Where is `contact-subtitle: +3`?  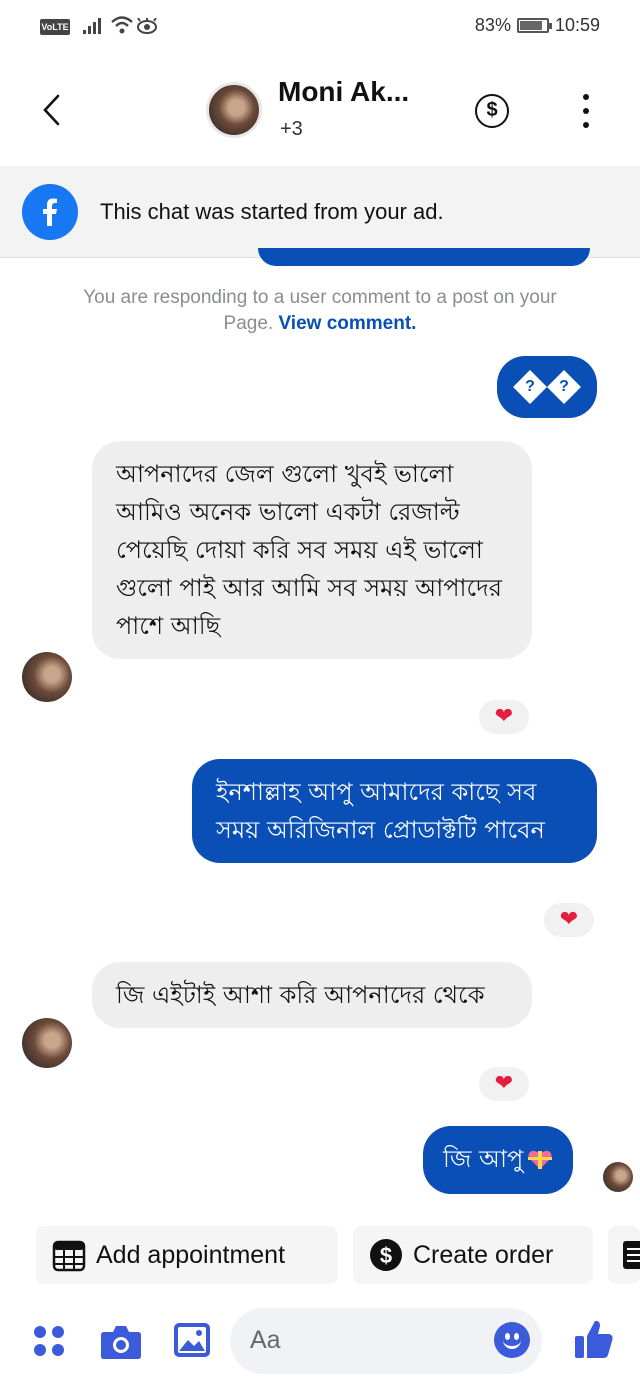
contact-subtitle: +3 is located at coordinates (291, 129).